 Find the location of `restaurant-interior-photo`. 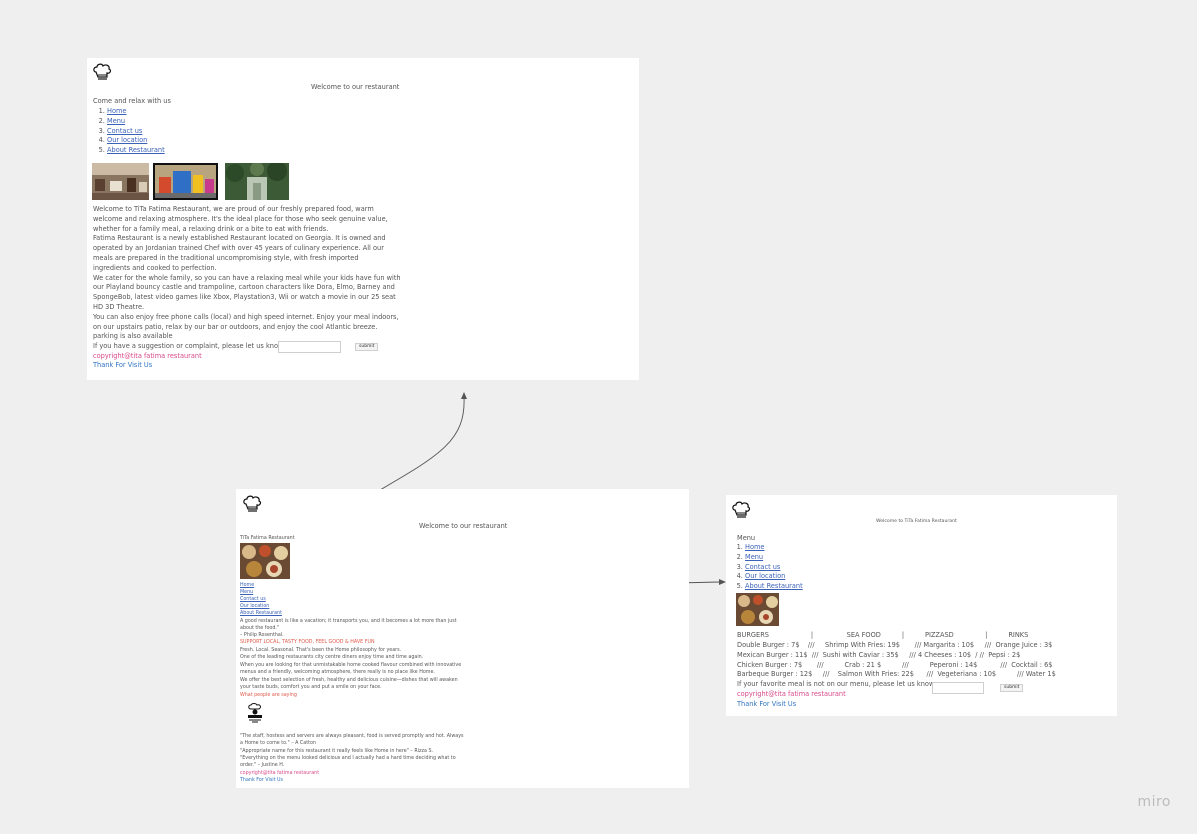

restaurant-interior-photo is located at coordinates (120, 181).